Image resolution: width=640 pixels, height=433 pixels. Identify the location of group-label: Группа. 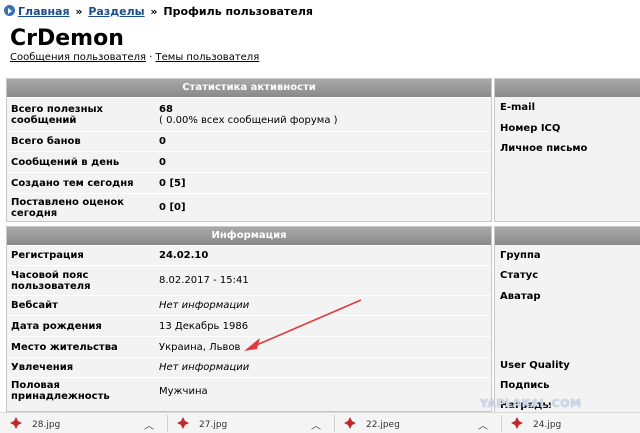
(520, 255).